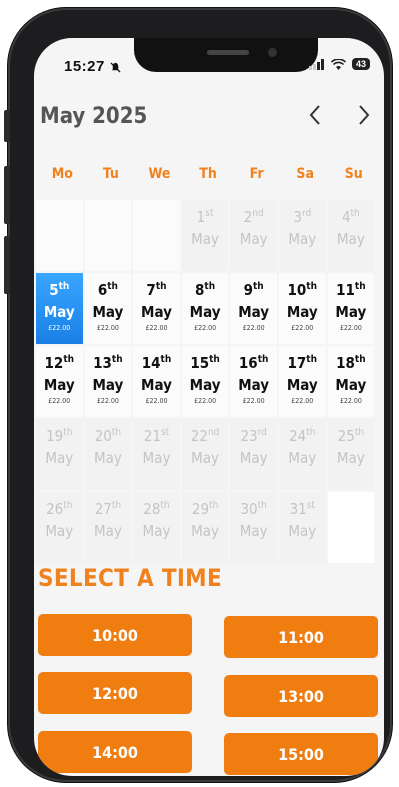  Describe the element at coordinates (351, 363) in the screenshot. I see `day-number: 18th` at that location.